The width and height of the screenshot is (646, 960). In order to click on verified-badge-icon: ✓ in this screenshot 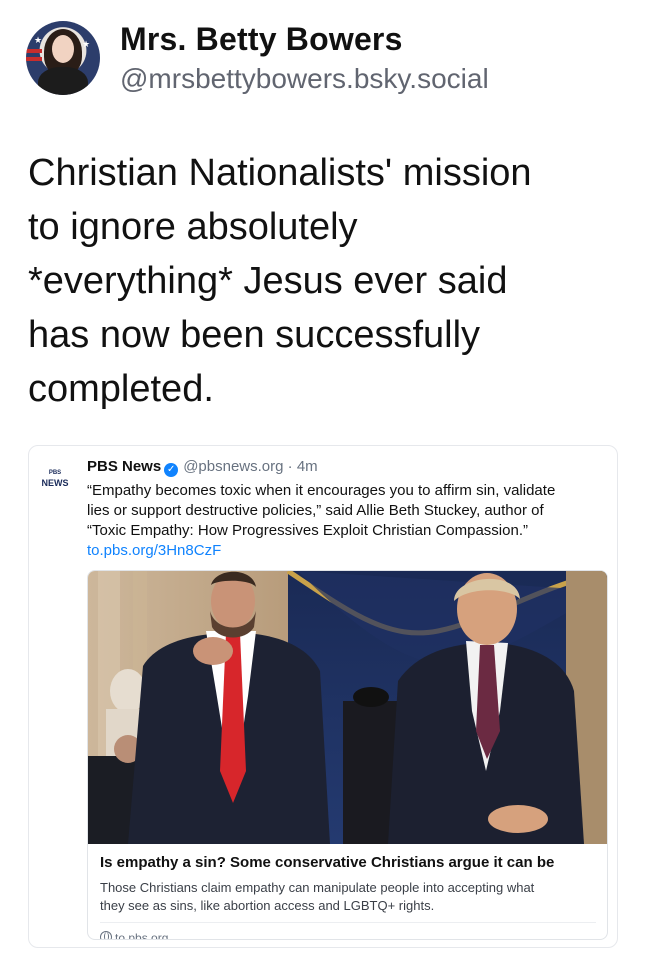, I will do `click(171, 470)`.